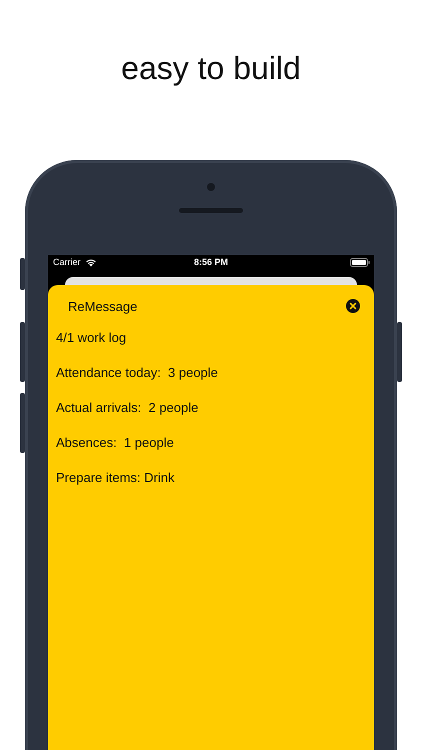  I want to click on headline: easy to build, so click(211, 68).